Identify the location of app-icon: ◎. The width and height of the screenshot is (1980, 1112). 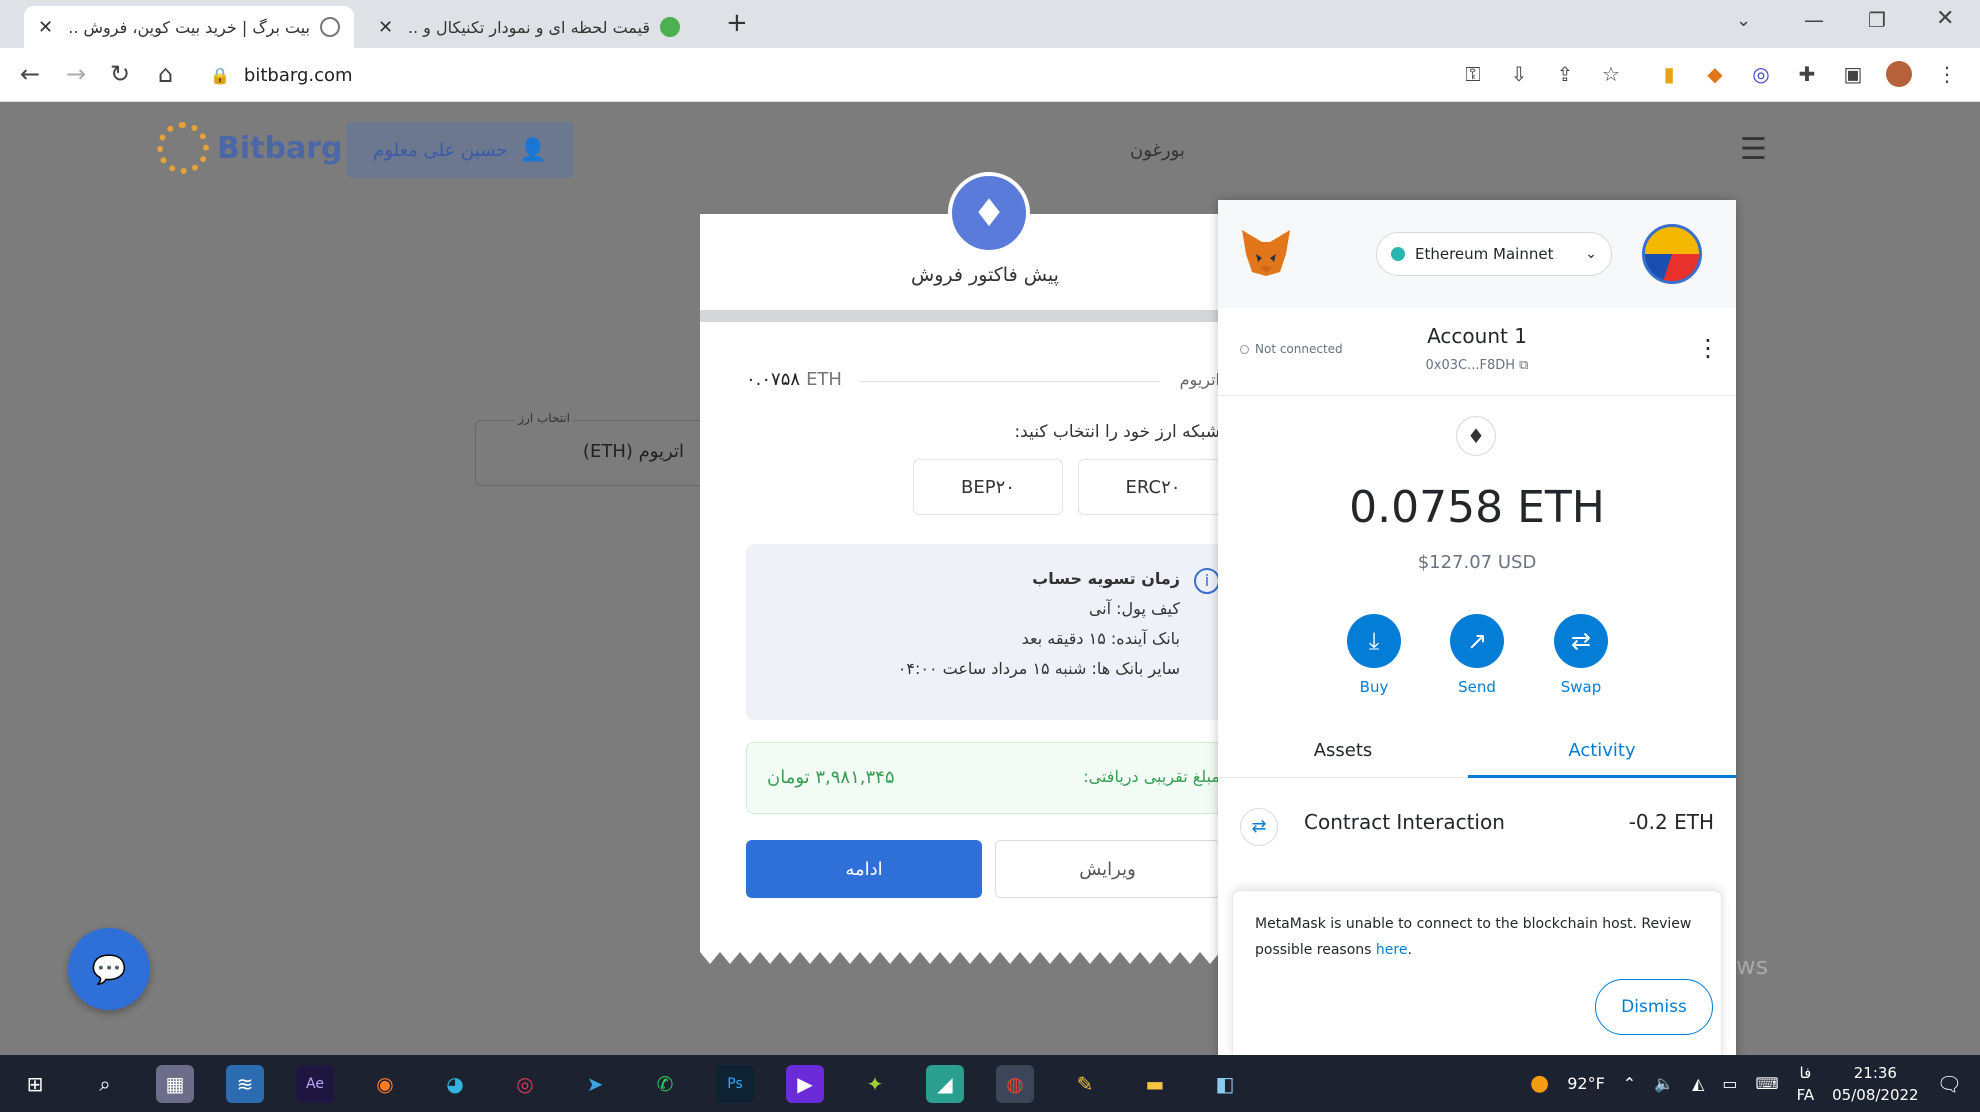
(525, 1084).